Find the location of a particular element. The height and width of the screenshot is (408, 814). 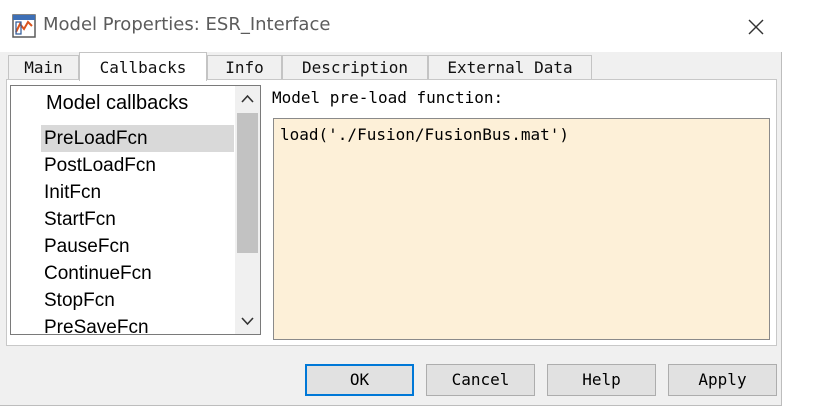

title-bar: Model Properties: ESR_Interface is located at coordinates (391, 26).